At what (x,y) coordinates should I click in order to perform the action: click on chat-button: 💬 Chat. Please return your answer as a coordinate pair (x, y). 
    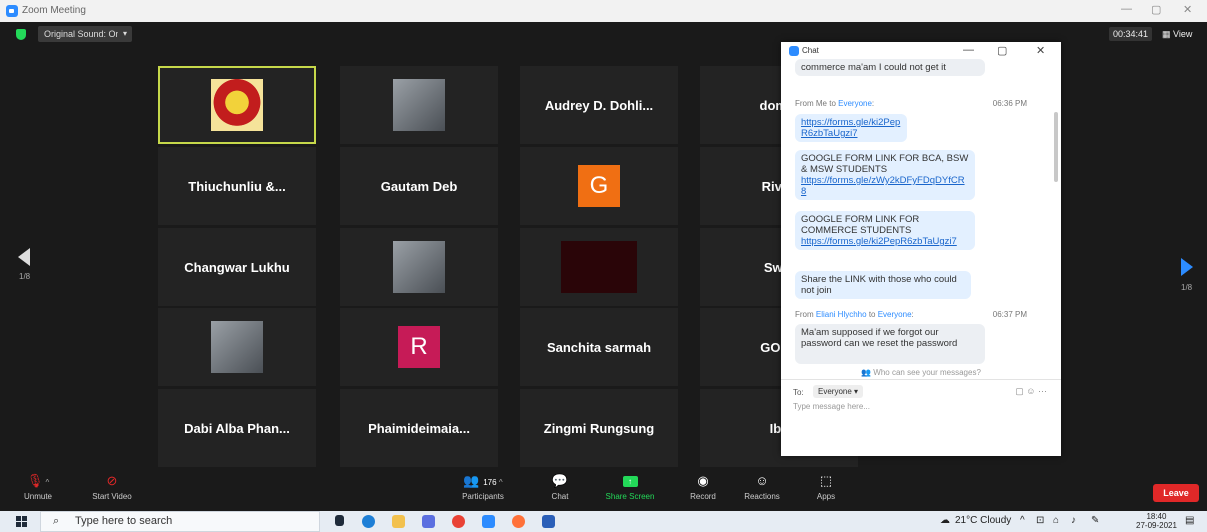
    Looking at the image, I should click on (560, 486).